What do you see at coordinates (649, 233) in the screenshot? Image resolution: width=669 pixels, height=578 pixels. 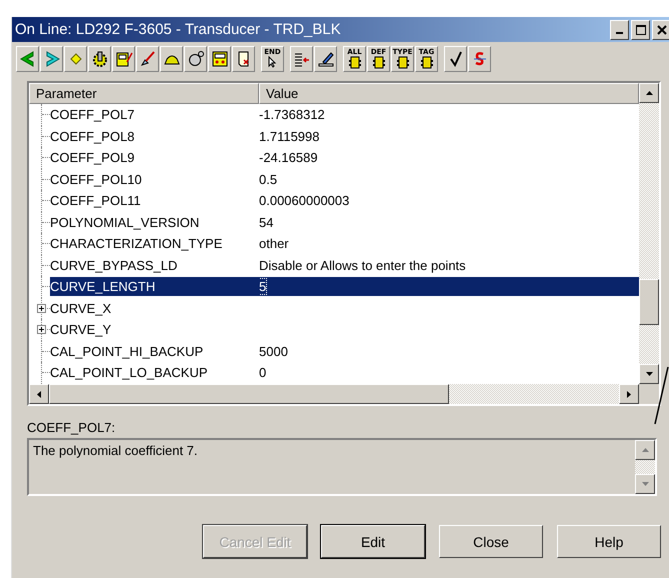 I see `vertical-scrollbar` at bounding box center [649, 233].